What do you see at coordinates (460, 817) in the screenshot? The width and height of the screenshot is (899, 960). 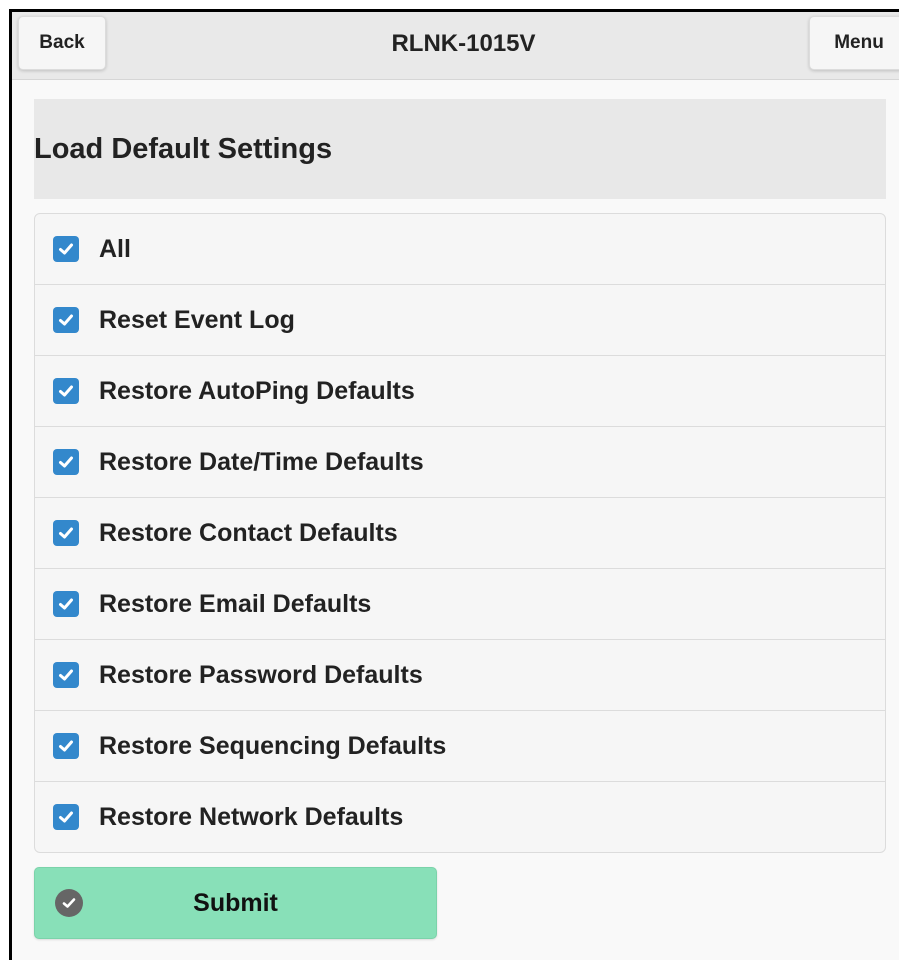 I see `option-restore-network: Restore Network Defaults` at bounding box center [460, 817].